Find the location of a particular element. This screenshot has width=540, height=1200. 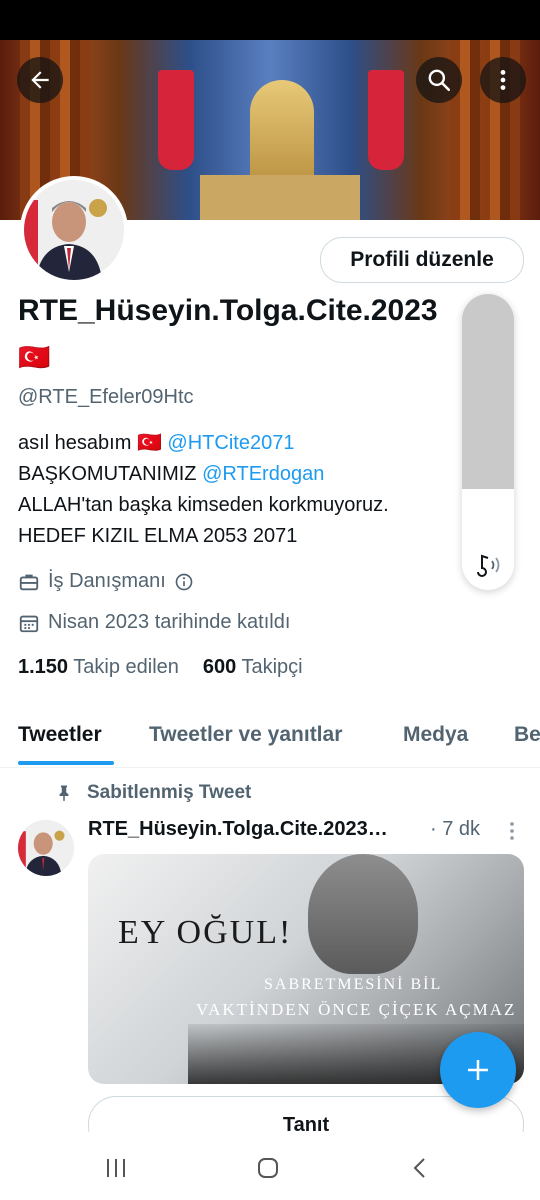

joined-label: Nisan 2023 tarihinde katıldı is located at coordinates (169, 622).